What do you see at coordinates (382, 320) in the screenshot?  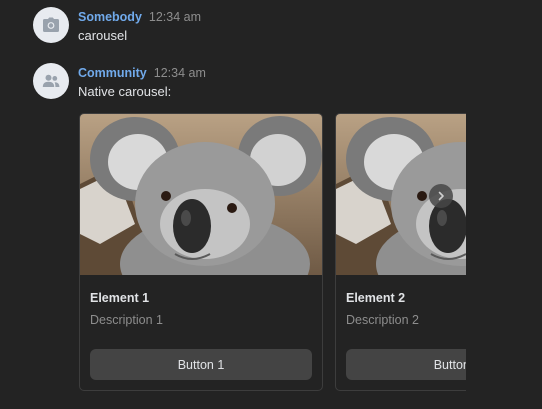 I see `card-description: Description 2` at bounding box center [382, 320].